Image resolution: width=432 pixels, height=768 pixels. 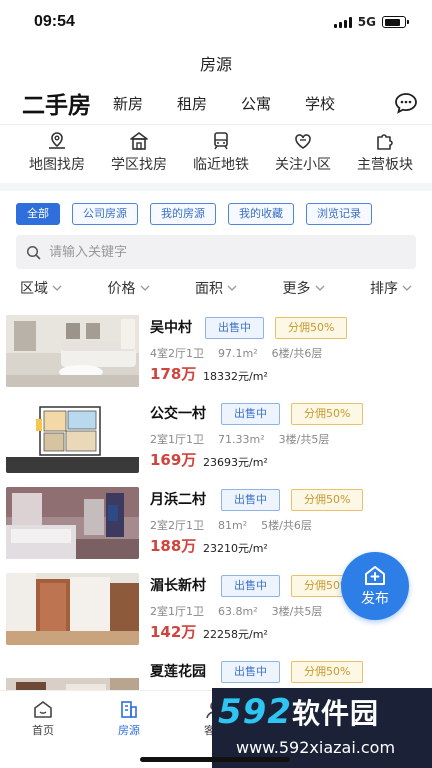 What do you see at coordinates (385, 165) in the screenshot?
I see `quick-link-label: 主营板块` at bounding box center [385, 165].